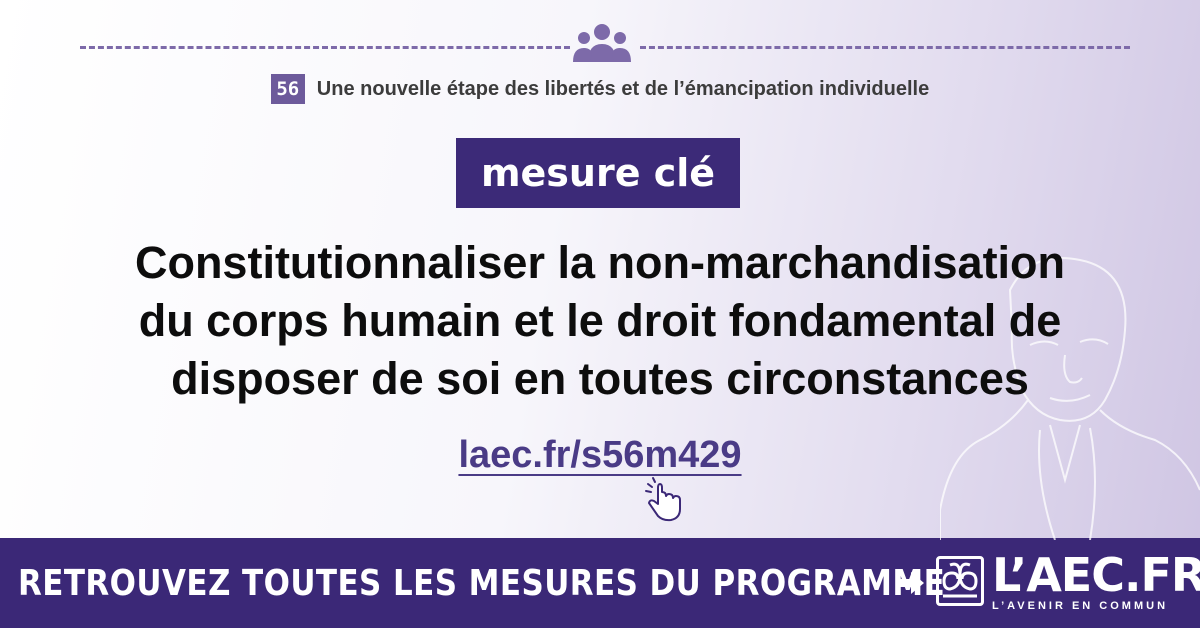 The image size is (1200, 628). Describe the element at coordinates (911, 583) in the screenshot. I see `arrow-right-icon` at that location.